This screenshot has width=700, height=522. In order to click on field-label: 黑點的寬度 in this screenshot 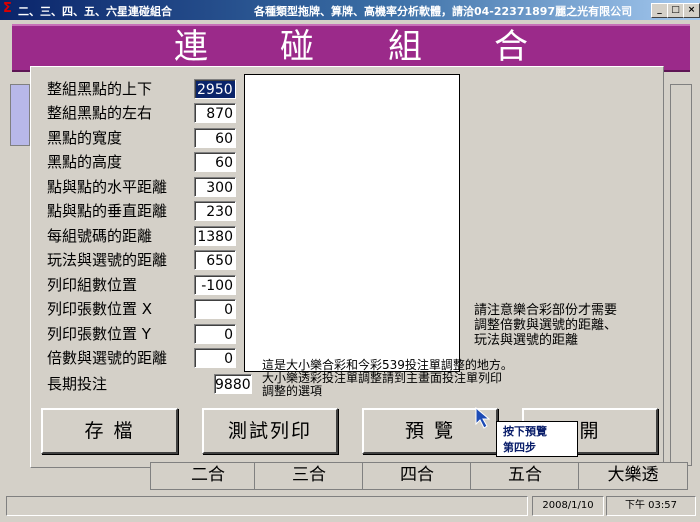, I will do `click(85, 138)`.